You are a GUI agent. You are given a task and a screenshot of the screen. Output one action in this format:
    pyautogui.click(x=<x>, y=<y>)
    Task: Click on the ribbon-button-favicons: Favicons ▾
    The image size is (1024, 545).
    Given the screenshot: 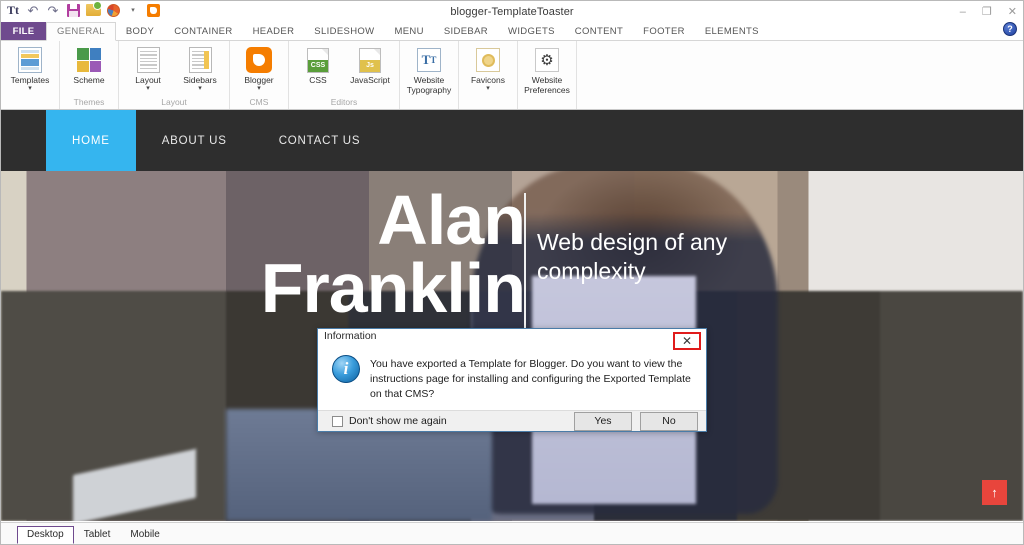 What is the action you would take?
    pyautogui.click(x=488, y=68)
    